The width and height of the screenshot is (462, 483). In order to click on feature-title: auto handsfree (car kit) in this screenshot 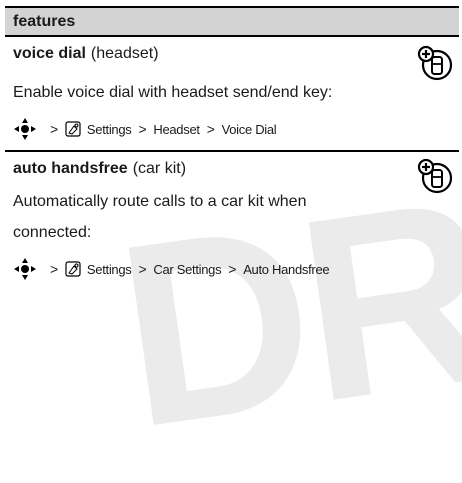, I will do `click(236, 169)`.